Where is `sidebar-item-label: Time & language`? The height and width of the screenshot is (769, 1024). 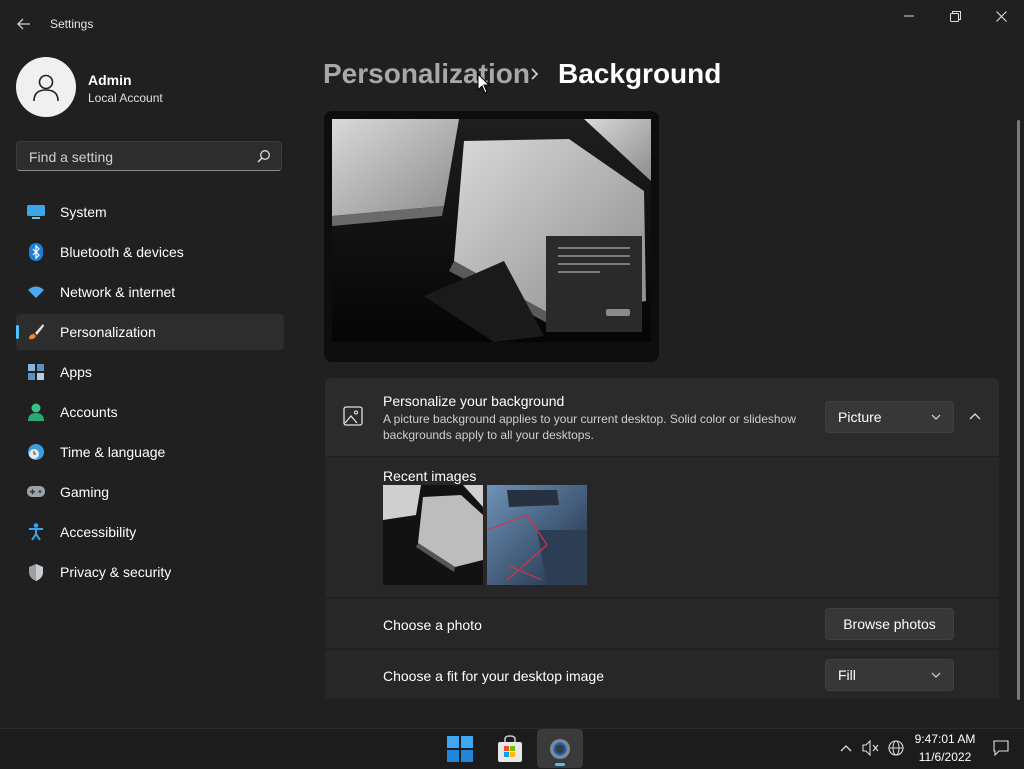
sidebar-item-label: Time & language is located at coordinates (113, 452).